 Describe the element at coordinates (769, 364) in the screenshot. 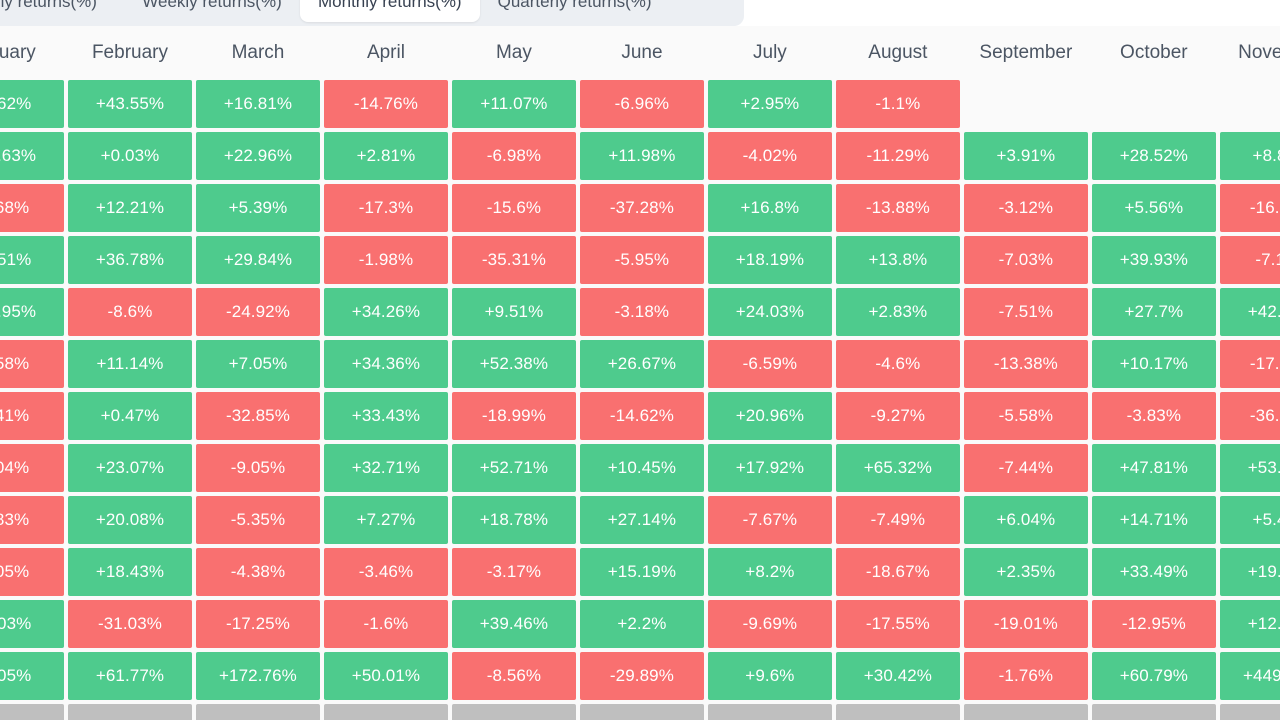

I see `return-cell: -6.59%` at that location.